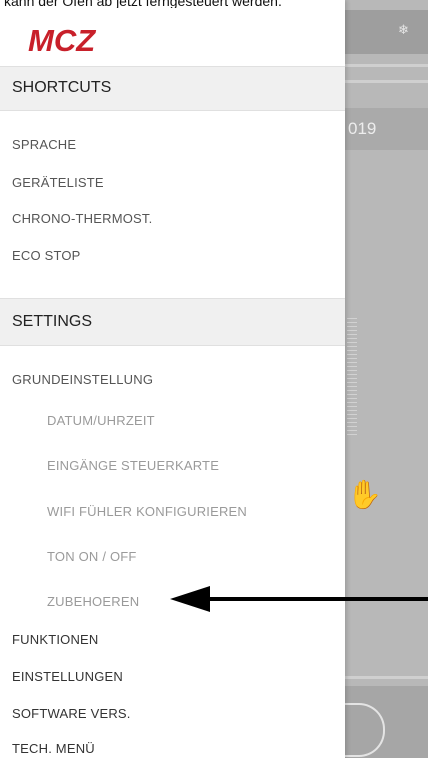 This screenshot has width=428, height=758. What do you see at coordinates (101, 420) in the screenshot?
I see `submenu-item-datum-uhrzeit: DATUM/UHRZEIT` at bounding box center [101, 420].